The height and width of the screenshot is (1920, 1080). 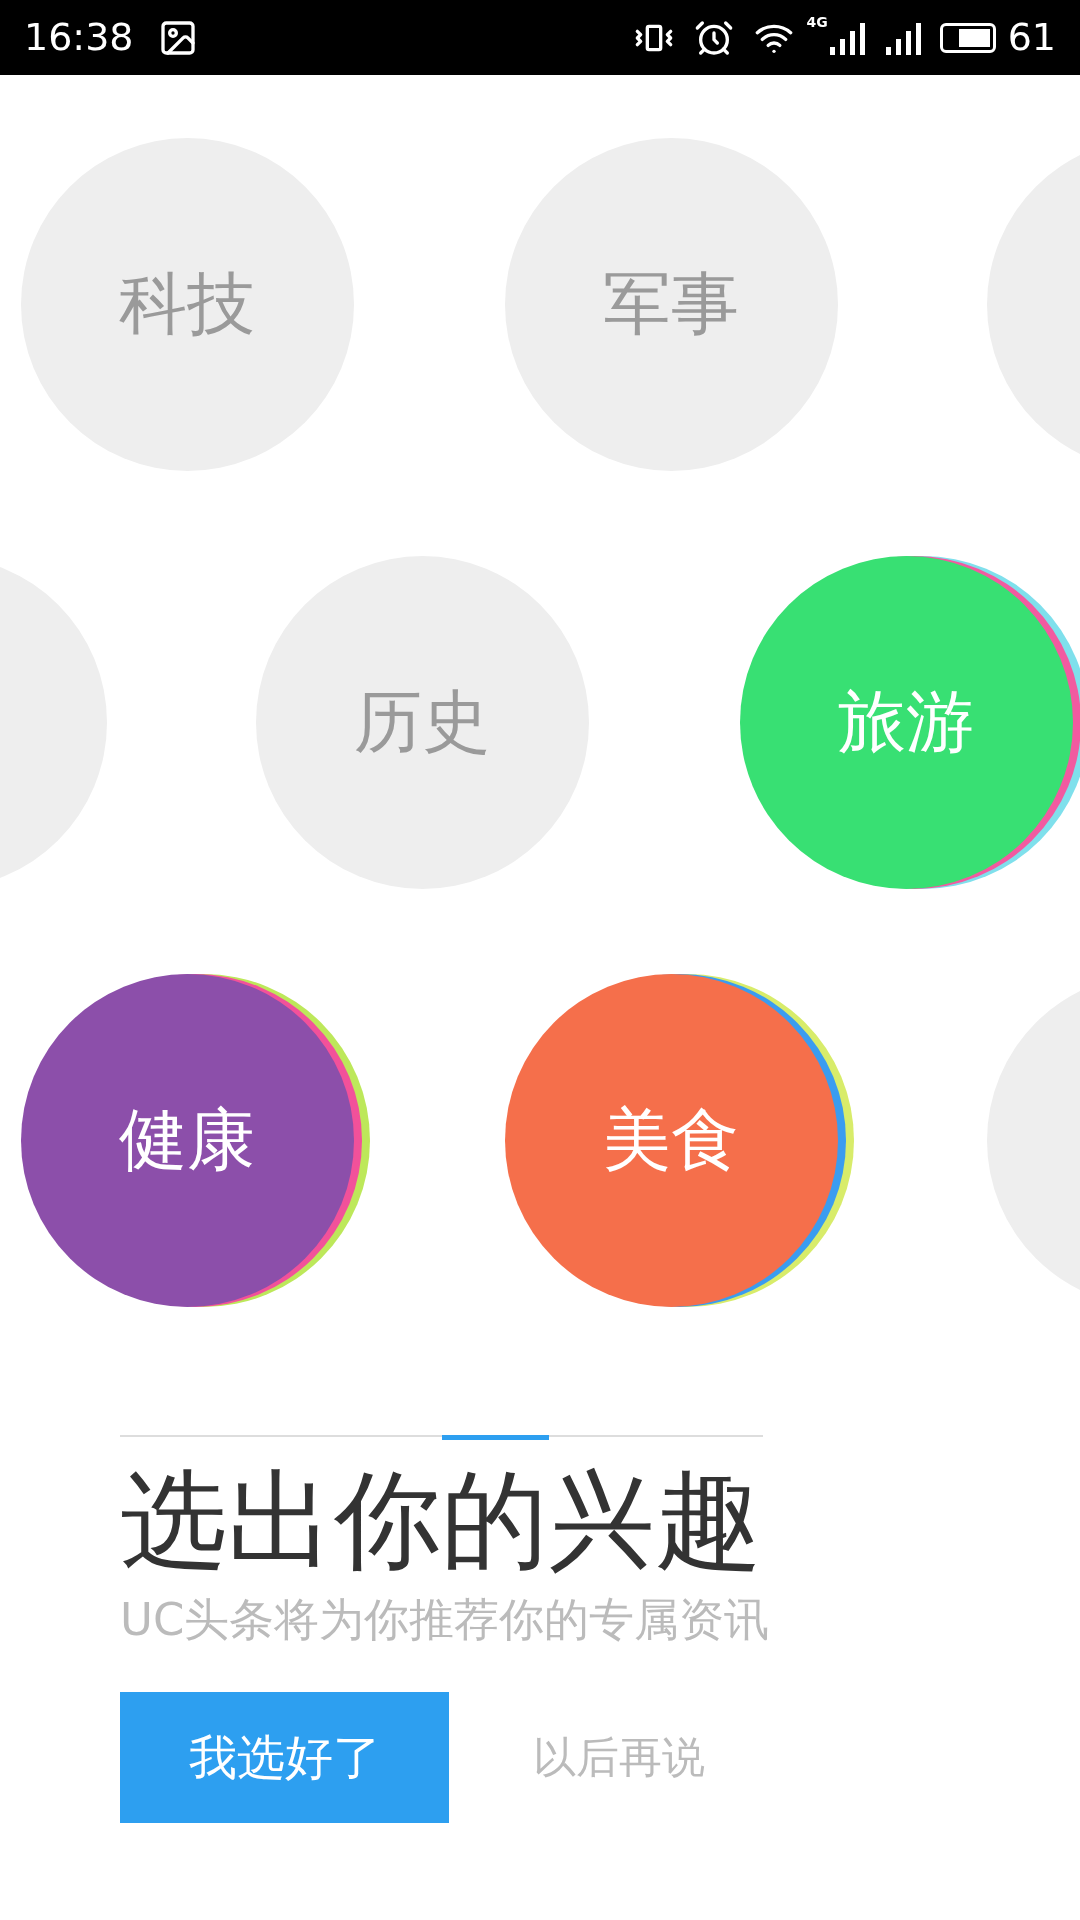 I want to click on network-label: 4G, so click(x=817, y=22).